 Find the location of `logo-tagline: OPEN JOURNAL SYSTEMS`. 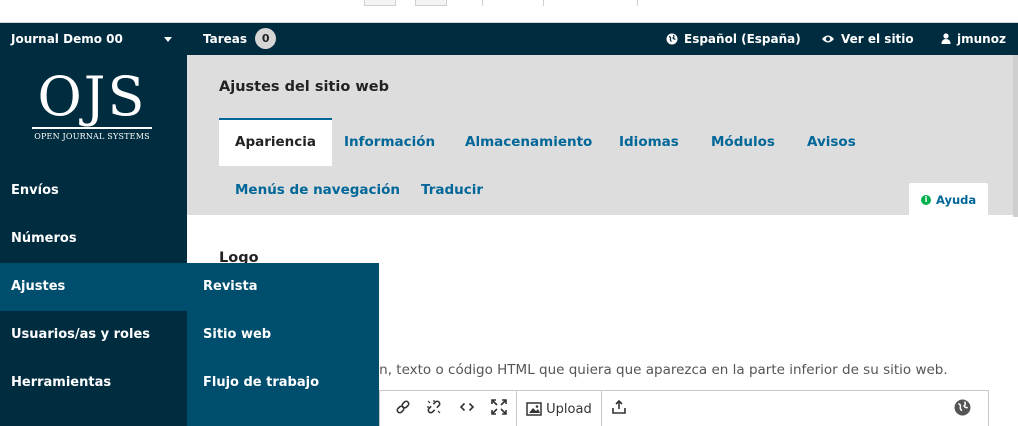

logo-tagline: OPEN JOURNAL SYSTEMS is located at coordinates (92, 136).